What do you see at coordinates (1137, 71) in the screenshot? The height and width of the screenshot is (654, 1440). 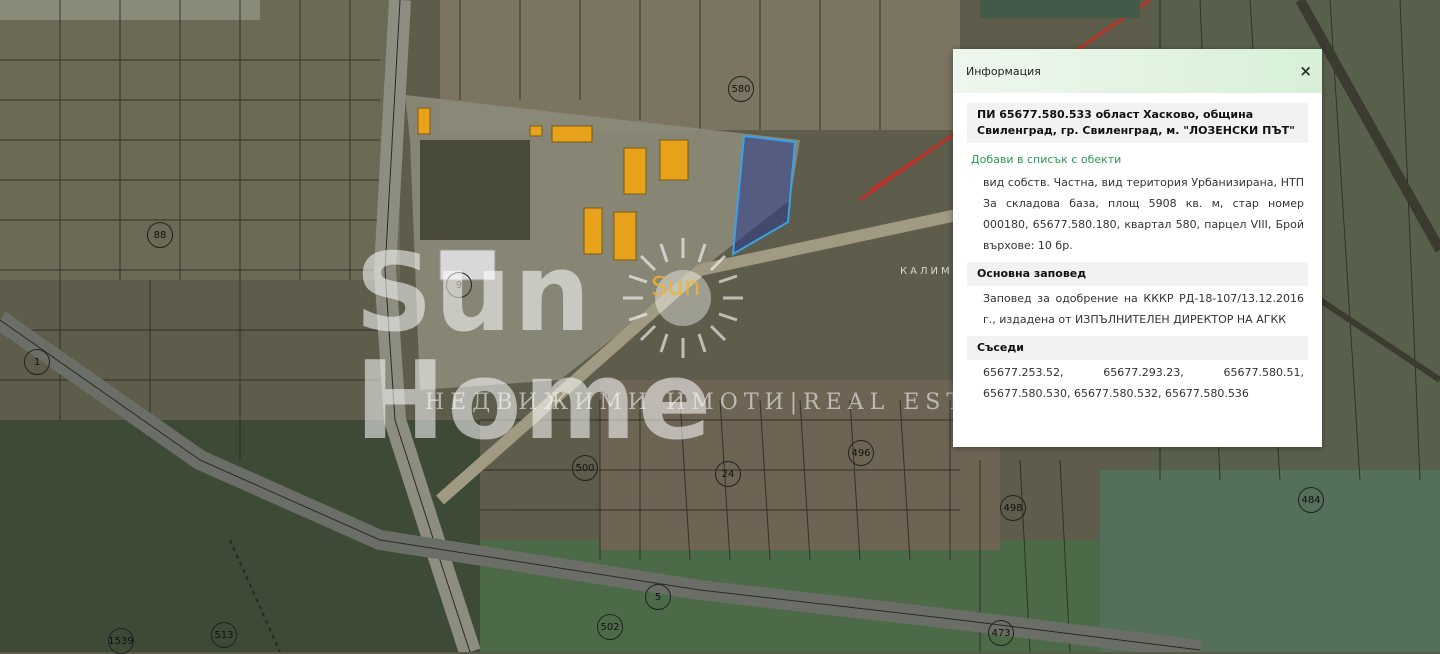 I see `panel-header: Информация ×` at bounding box center [1137, 71].